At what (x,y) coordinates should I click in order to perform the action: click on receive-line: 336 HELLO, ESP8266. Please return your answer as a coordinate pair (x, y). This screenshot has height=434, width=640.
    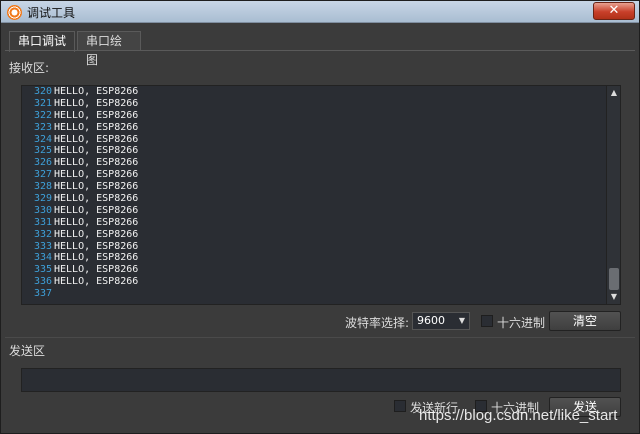
    Looking at the image, I should click on (81, 282).